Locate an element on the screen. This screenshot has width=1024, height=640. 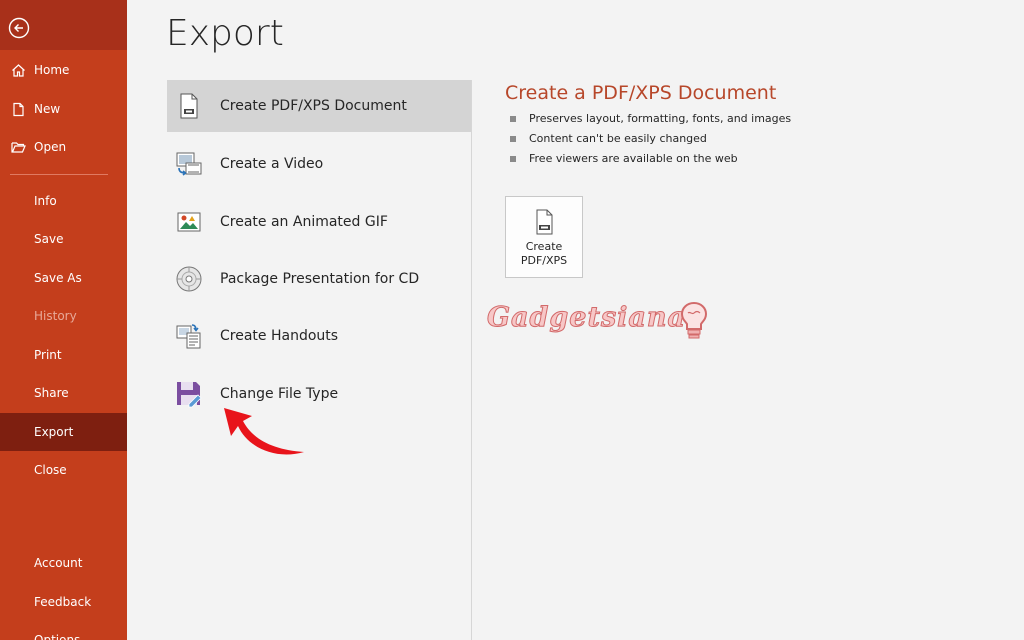
sidebar-item-label: Print is located at coordinates (48, 355).